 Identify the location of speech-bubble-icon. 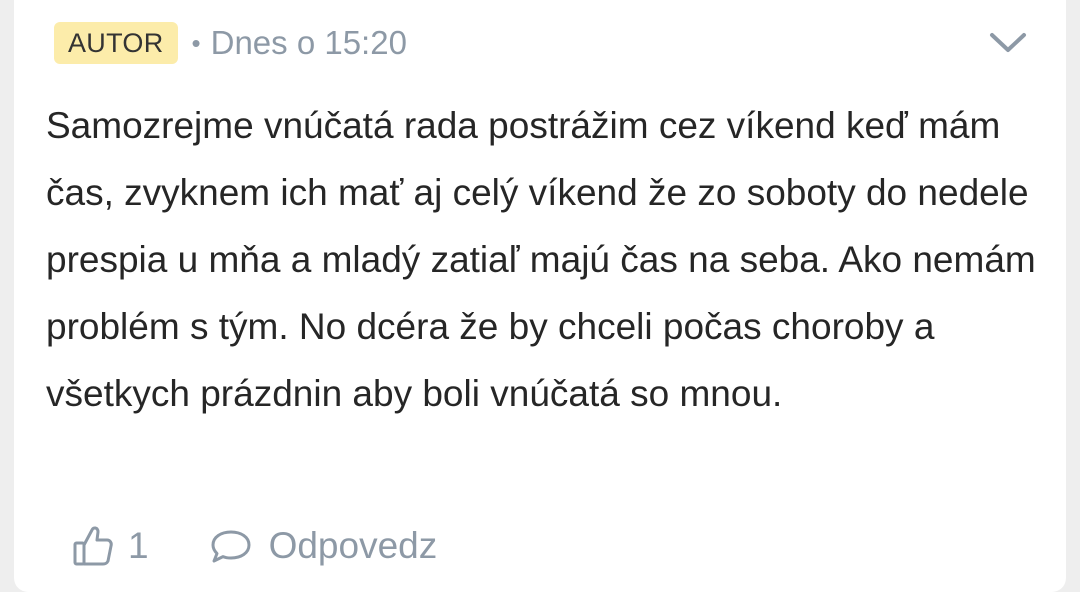
(231, 546).